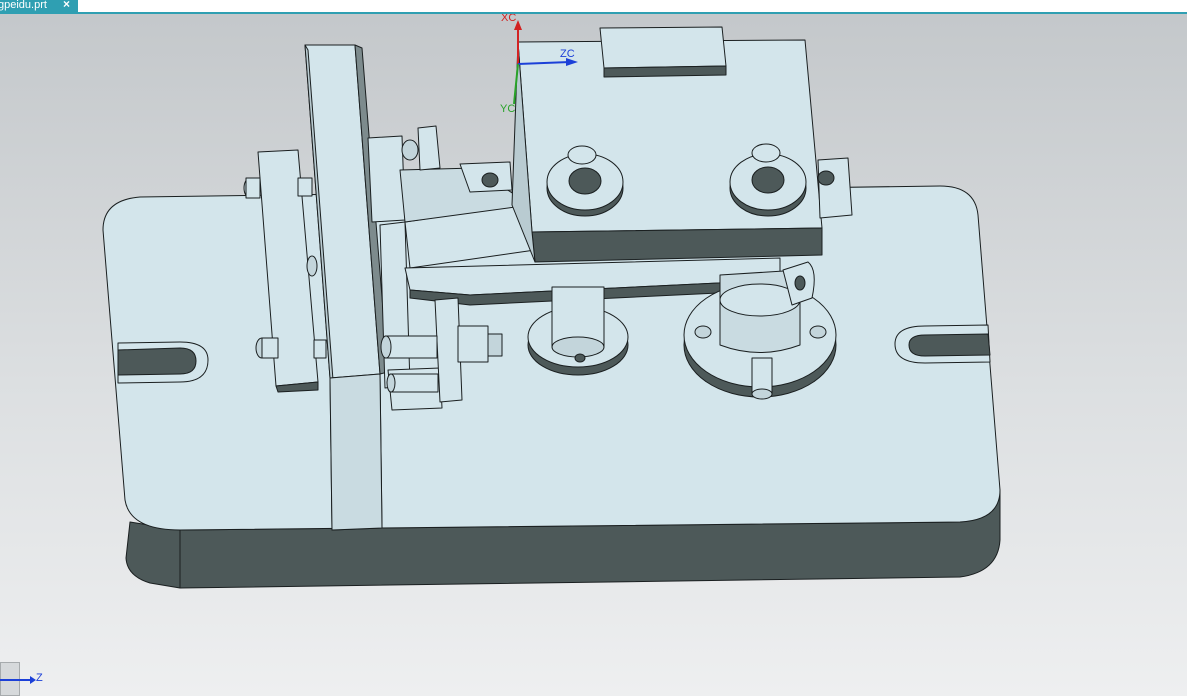  Describe the element at coordinates (39, 678) in the screenshot. I see `view-triad-z-label: Z` at that location.